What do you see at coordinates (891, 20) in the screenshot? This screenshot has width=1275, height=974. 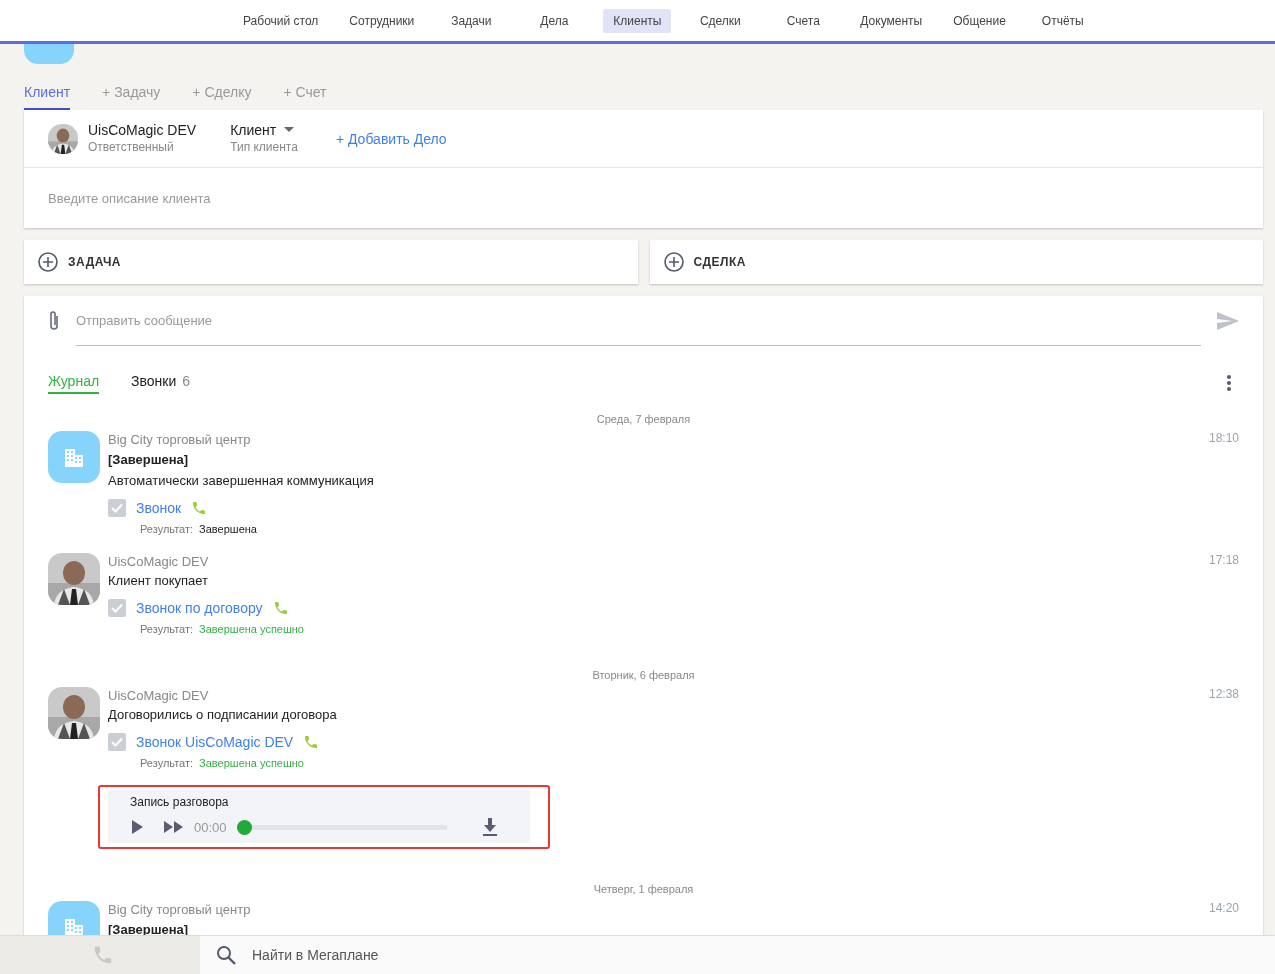 I see `nav-item: Документы` at bounding box center [891, 20].